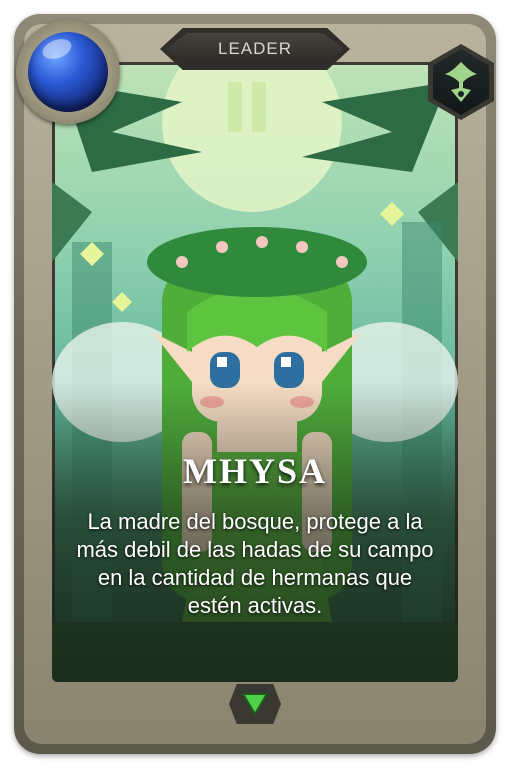  I want to click on triangle-down-icon, so click(255, 704).